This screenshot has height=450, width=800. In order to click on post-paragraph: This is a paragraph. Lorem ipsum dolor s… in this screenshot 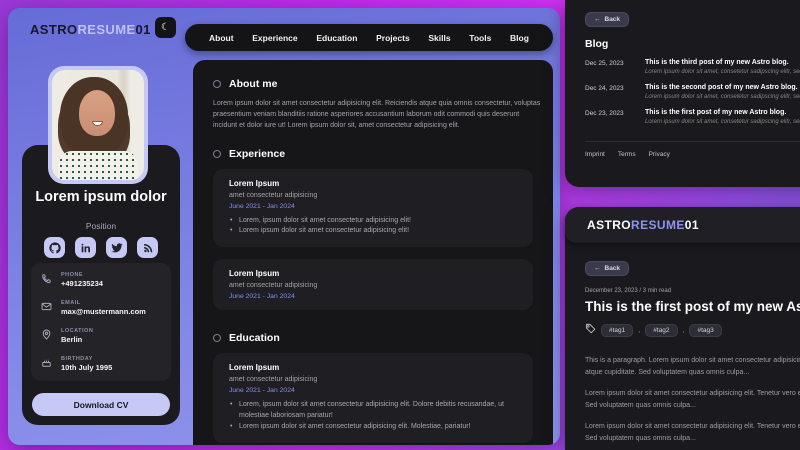, I will do `click(692, 366)`.